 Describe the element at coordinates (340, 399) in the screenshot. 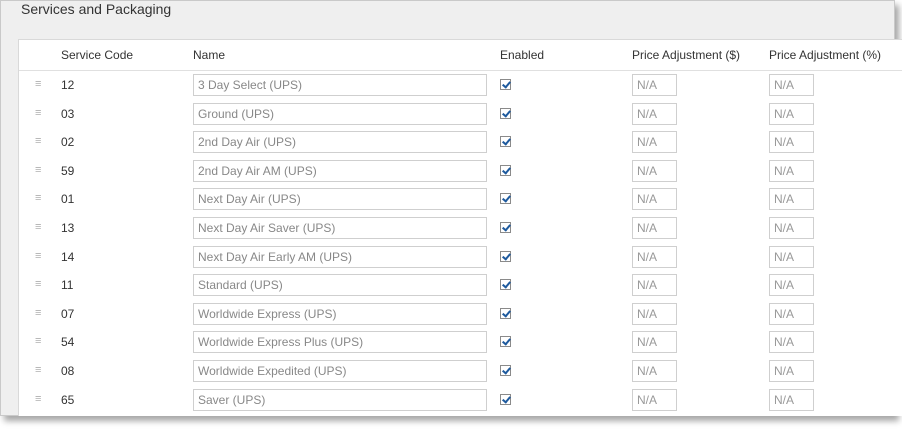

I see `service-name-input: Saver (UPS)` at that location.